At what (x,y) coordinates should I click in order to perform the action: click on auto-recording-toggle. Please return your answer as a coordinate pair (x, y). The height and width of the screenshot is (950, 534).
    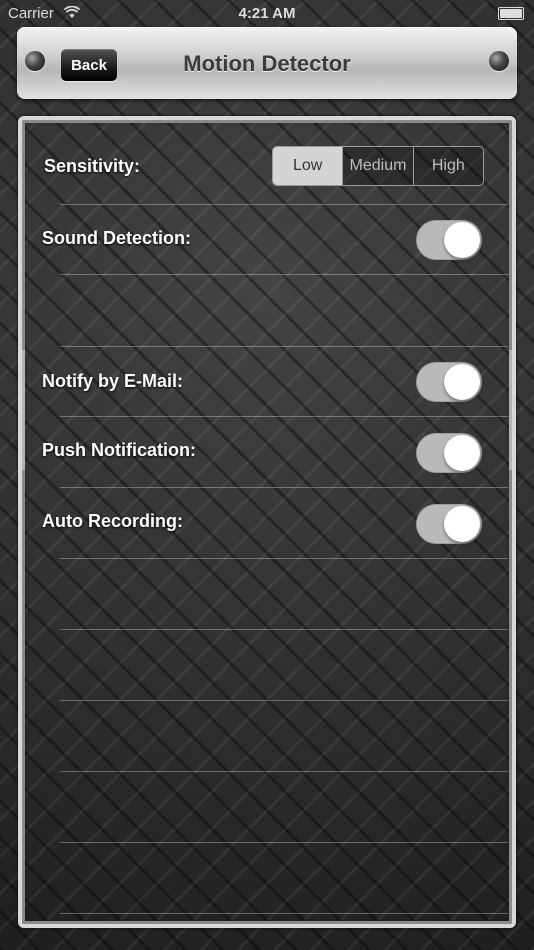
    Looking at the image, I should click on (449, 524).